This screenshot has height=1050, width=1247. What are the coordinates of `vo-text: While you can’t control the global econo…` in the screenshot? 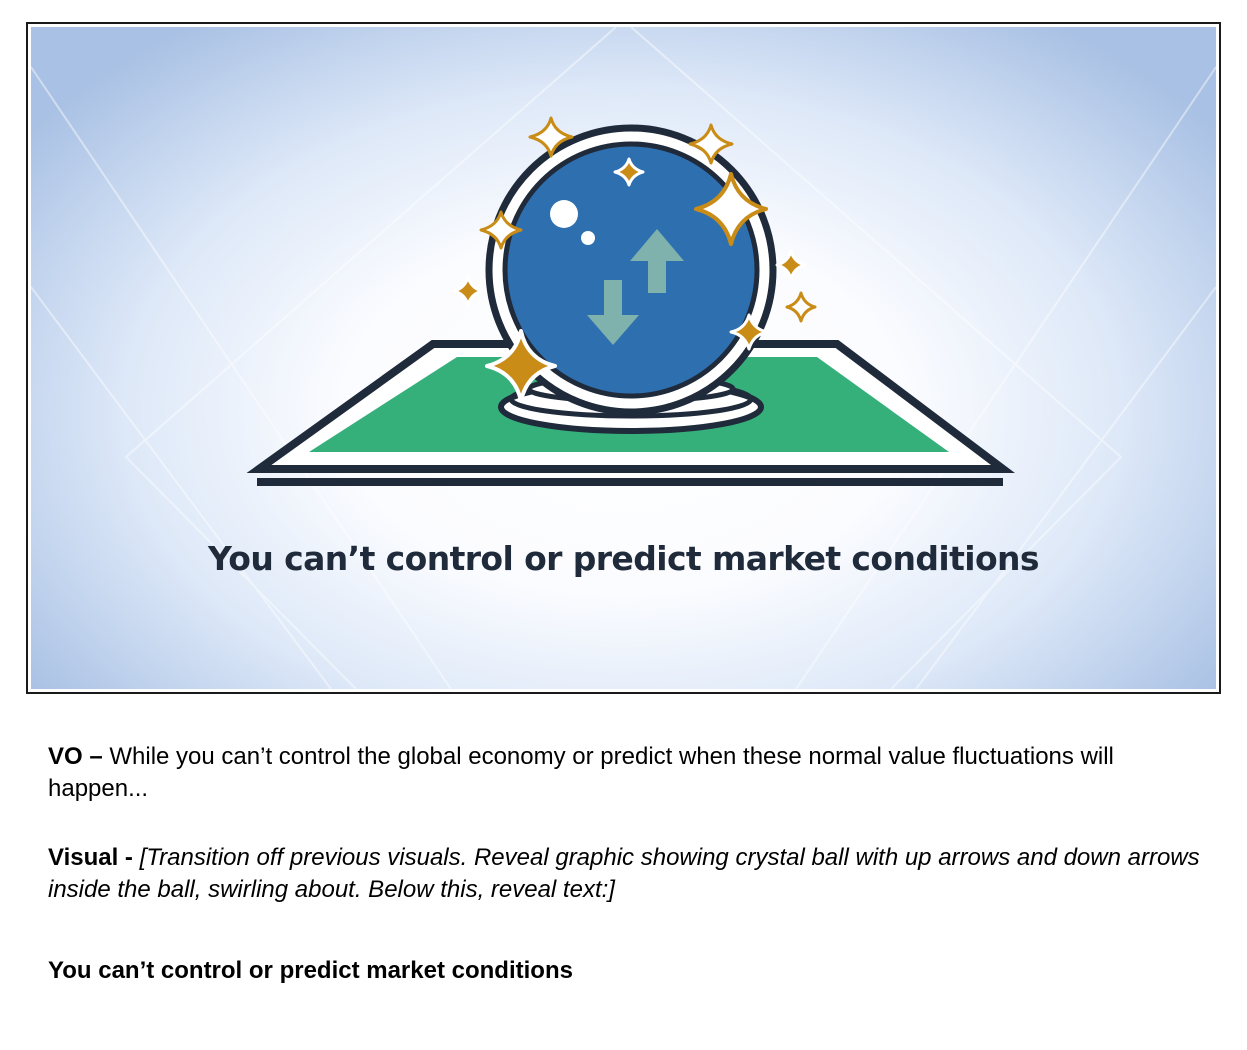 It's located at (581, 772).